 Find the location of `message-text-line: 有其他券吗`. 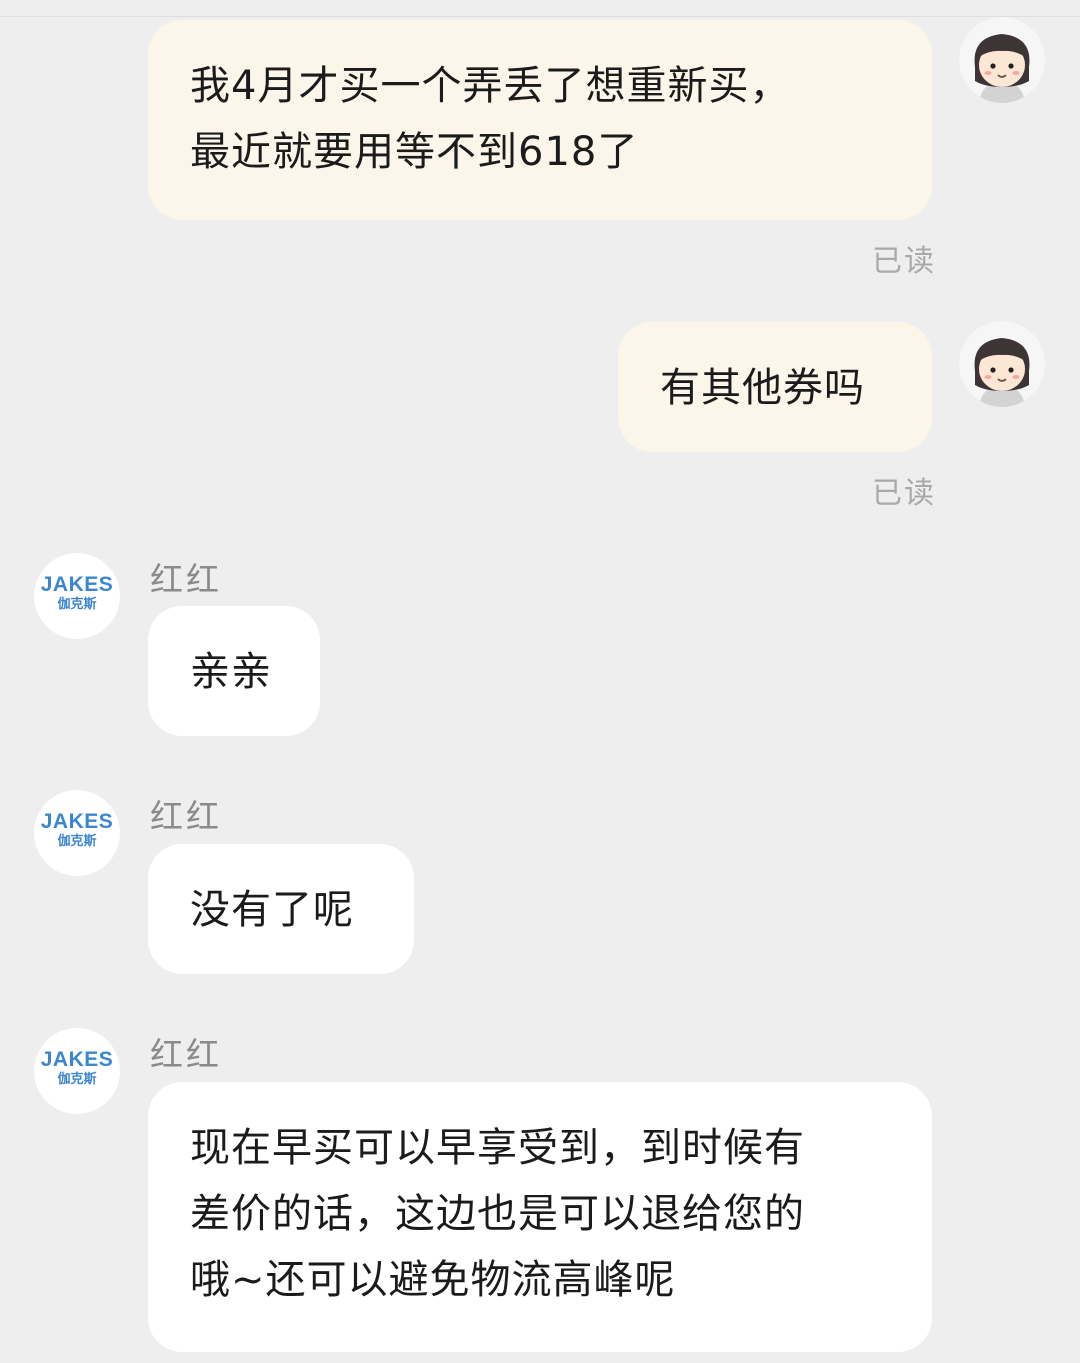

message-text-line: 有其他券吗 is located at coordinates (762, 388).